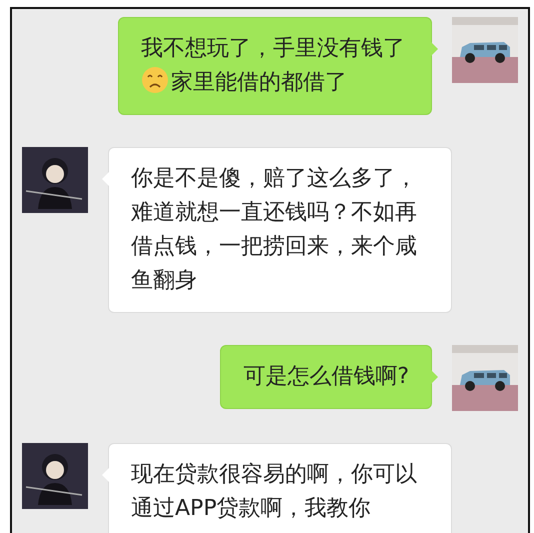 The image size is (534, 533). I want to click on sad-face-icon, so click(155, 80).